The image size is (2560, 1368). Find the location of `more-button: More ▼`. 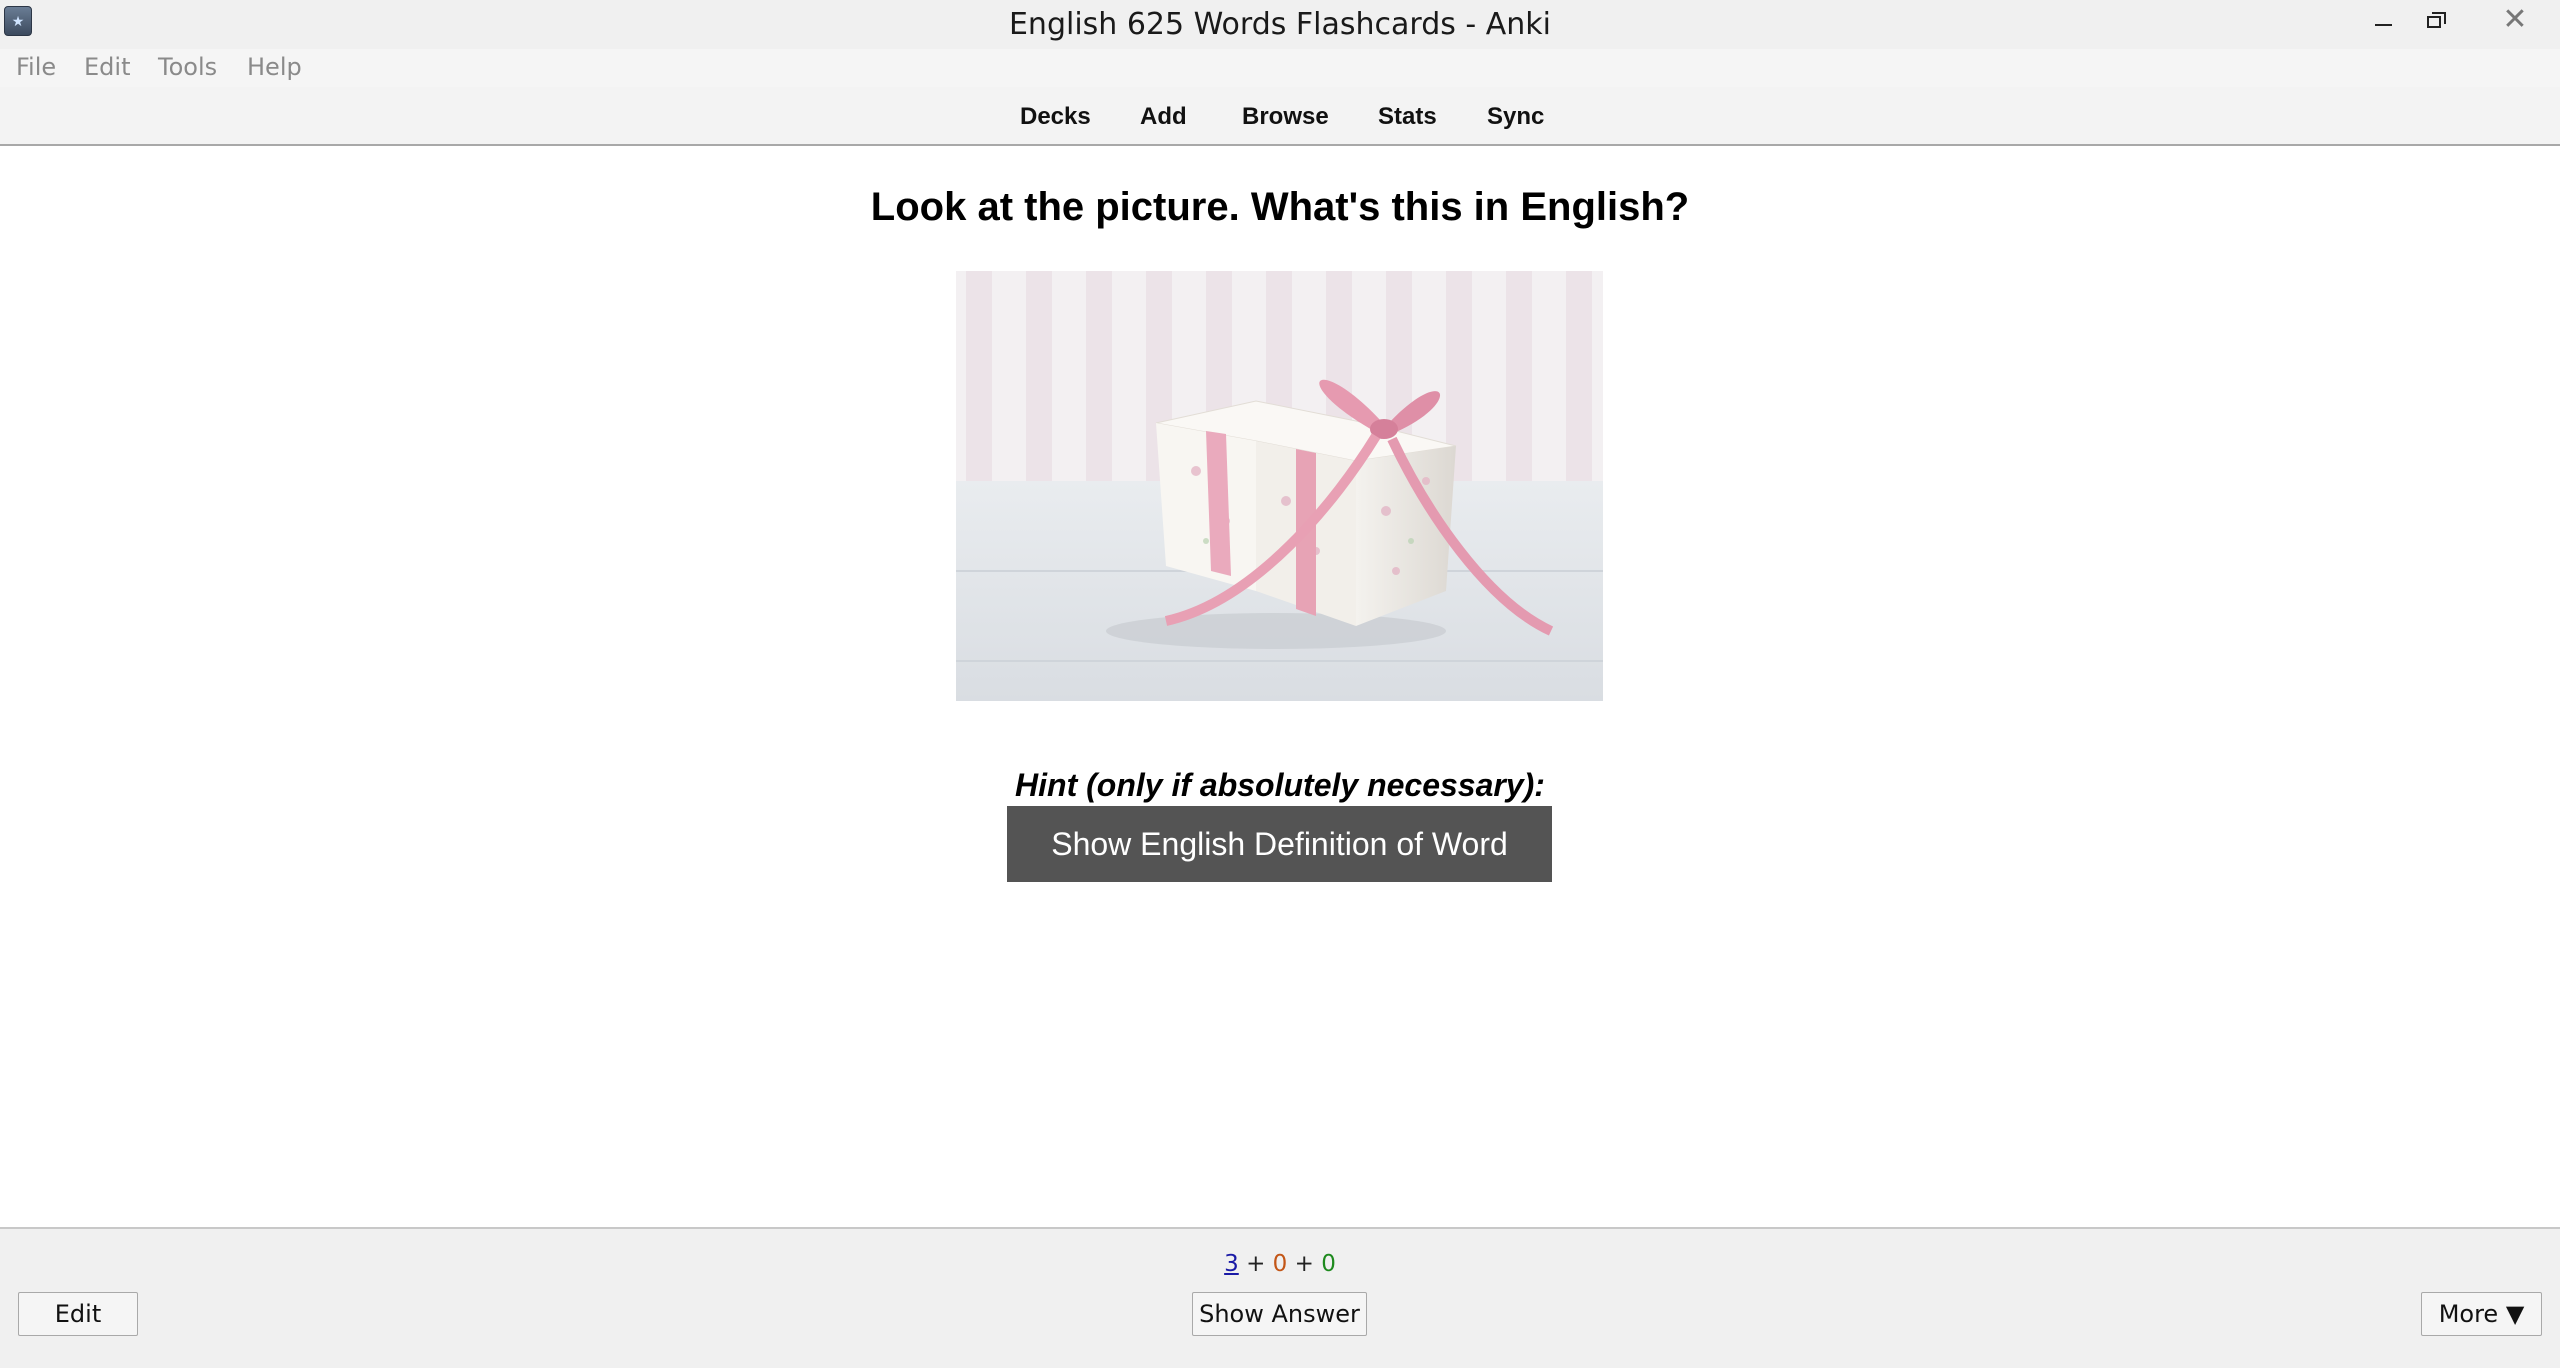

more-button: More ▼ is located at coordinates (2481, 1314).